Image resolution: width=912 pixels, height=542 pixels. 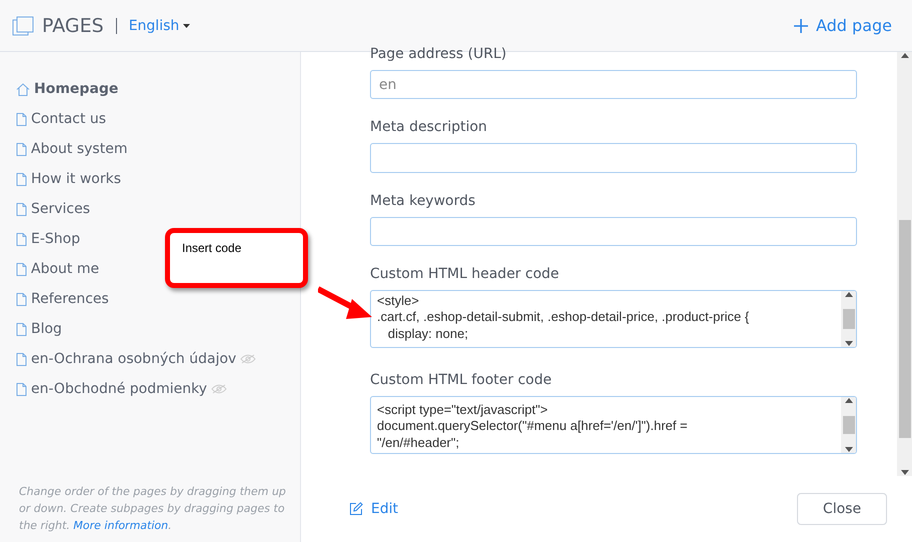 I want to click on page-item: Blog, so click(x=39, y=329).